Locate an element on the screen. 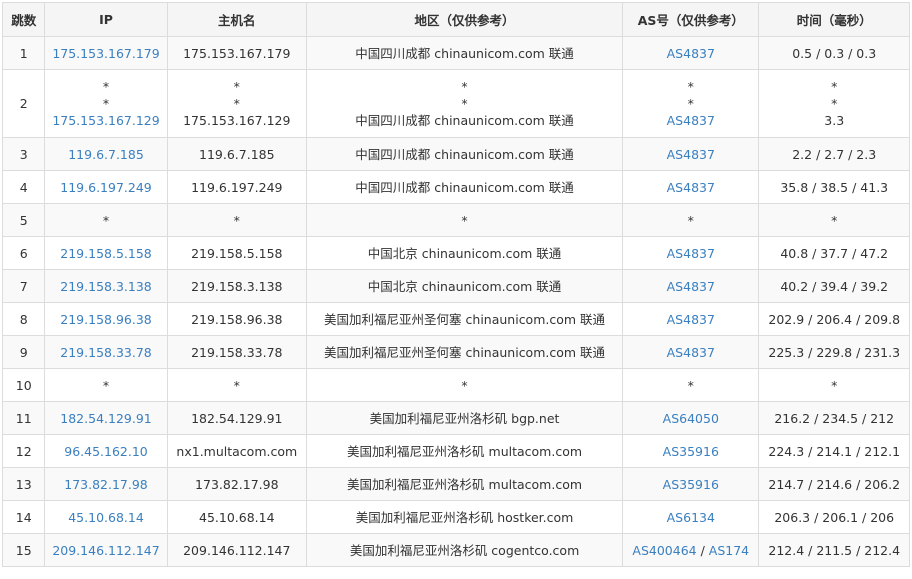 The image size is (912, 579). time-cell: 35.8 / 38.5 / 41.3 is located at coordinates (834, 187).